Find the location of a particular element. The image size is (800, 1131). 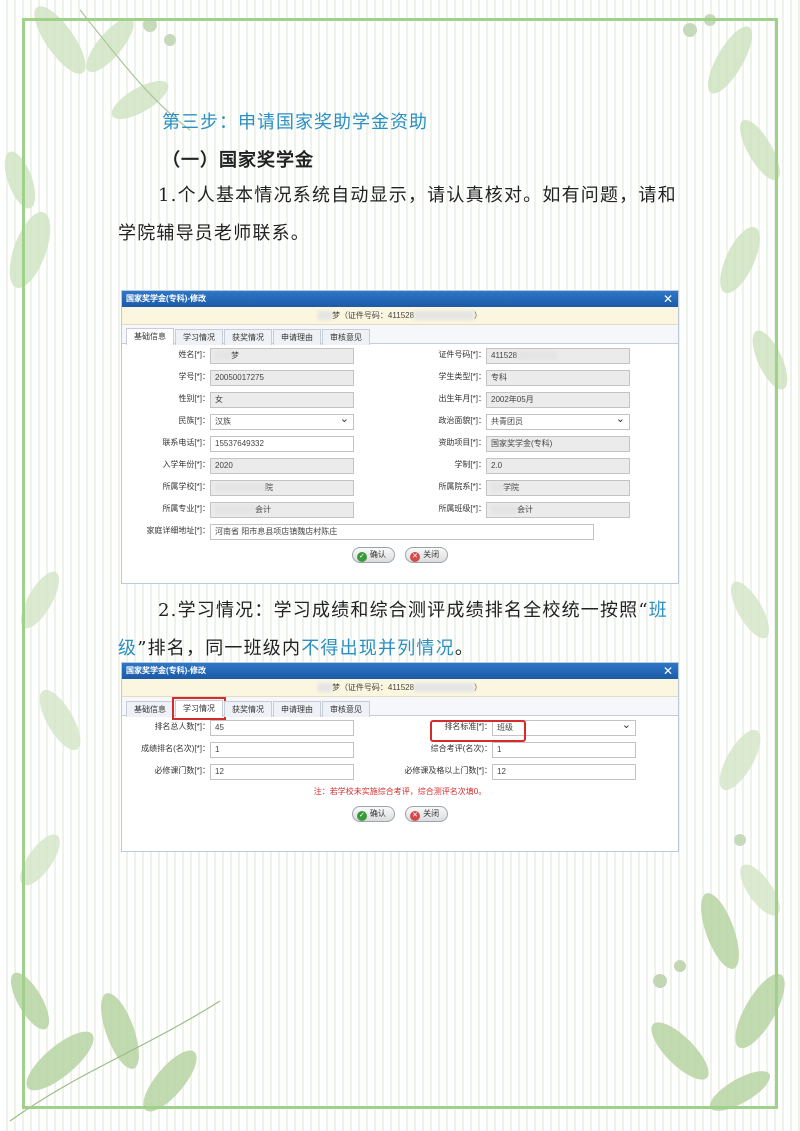

form-row: 联系电话[*]： 15537649332 资助项目[*]： 国家奖学金(专科) is located at coordinates (400, 445).